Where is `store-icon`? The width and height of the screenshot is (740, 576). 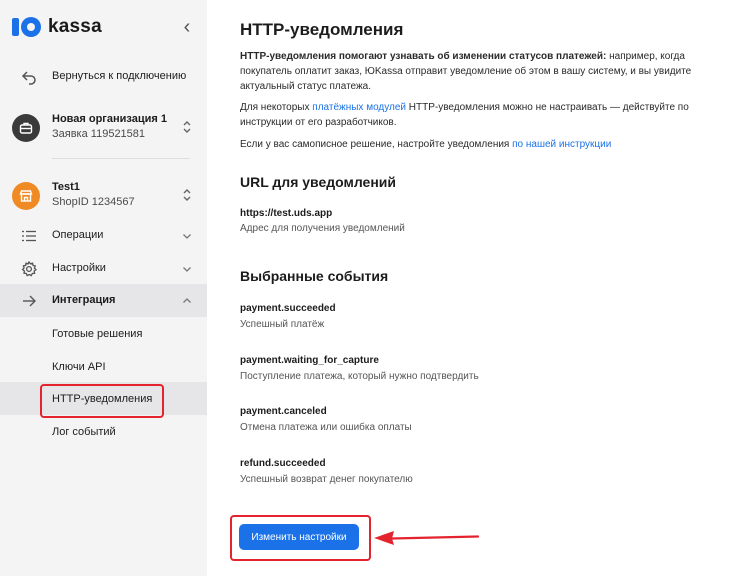 store-icon is located at coordinates (26, 196).